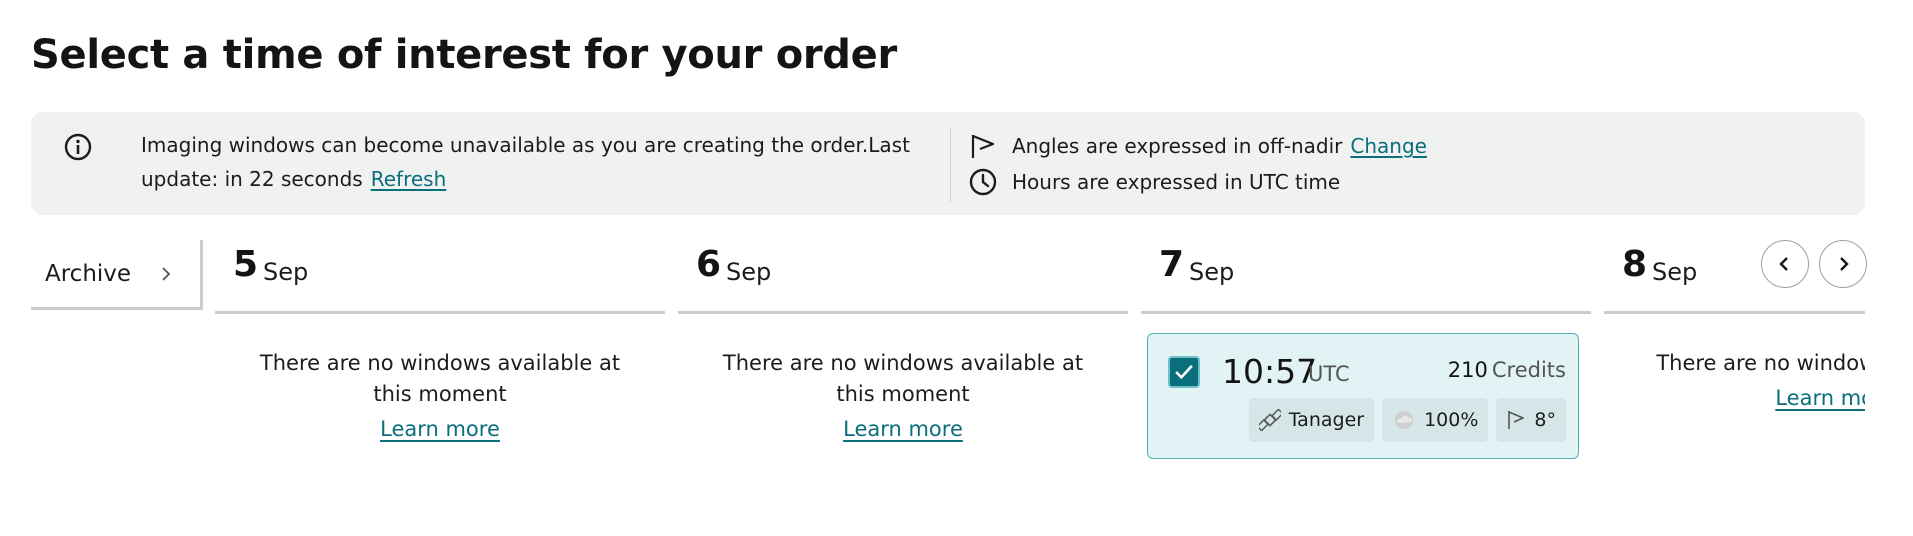 Image resolution: width=1913 pixels, height=536 pixels. I want to click on cloud-icon, so click(1404, 420).